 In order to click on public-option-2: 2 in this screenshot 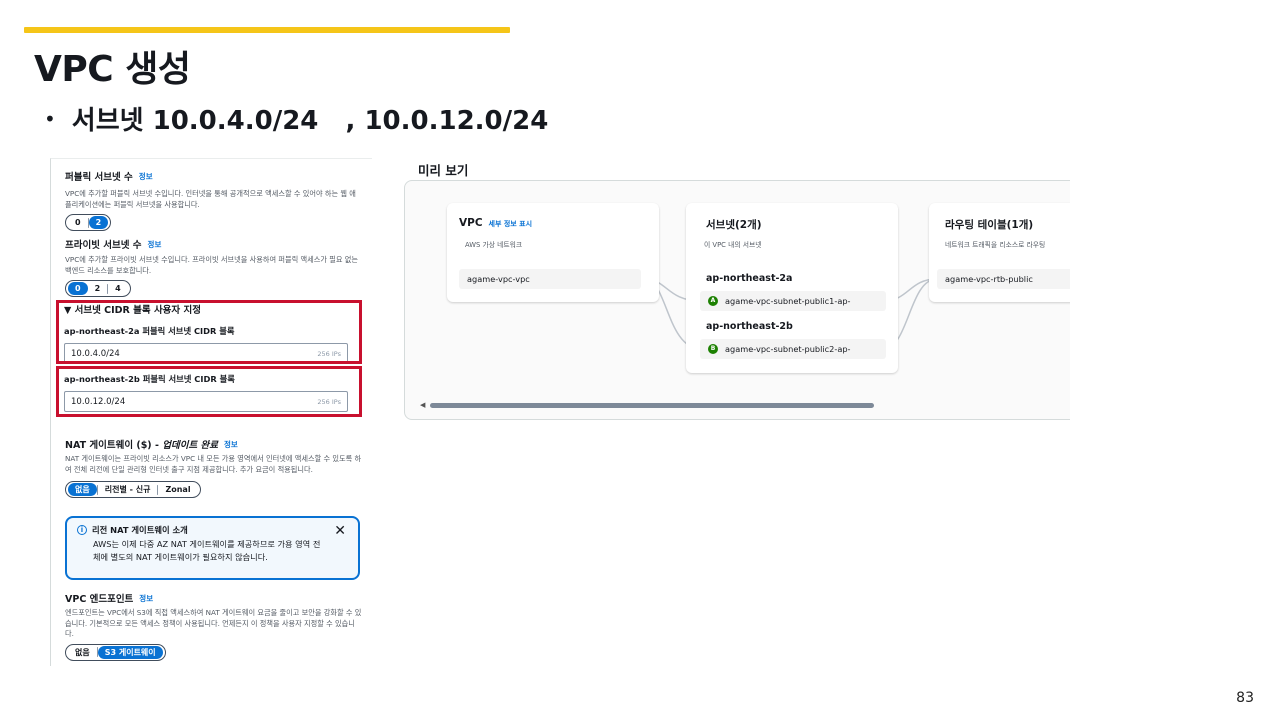, I will do `click(98, 222)`.